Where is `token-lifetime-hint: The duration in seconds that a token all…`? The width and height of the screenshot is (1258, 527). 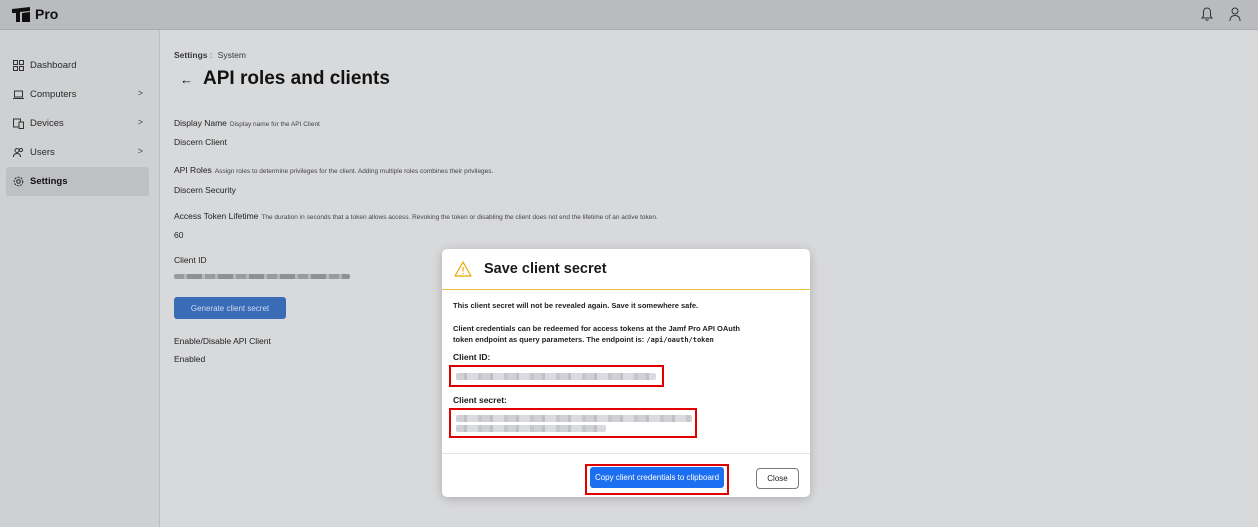 token-lifetime-hint: The duration in seconds that a token all… is located at coordinates (459, 217).